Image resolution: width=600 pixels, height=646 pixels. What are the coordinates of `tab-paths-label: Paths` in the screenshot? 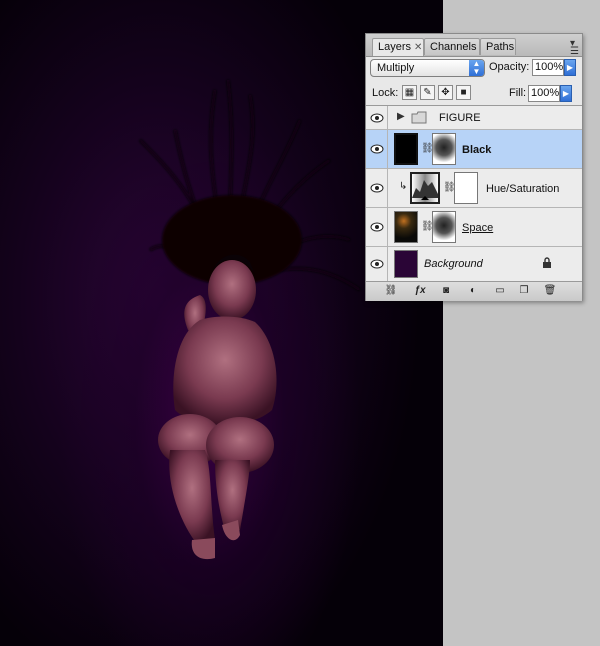 It's located at (500, 47).